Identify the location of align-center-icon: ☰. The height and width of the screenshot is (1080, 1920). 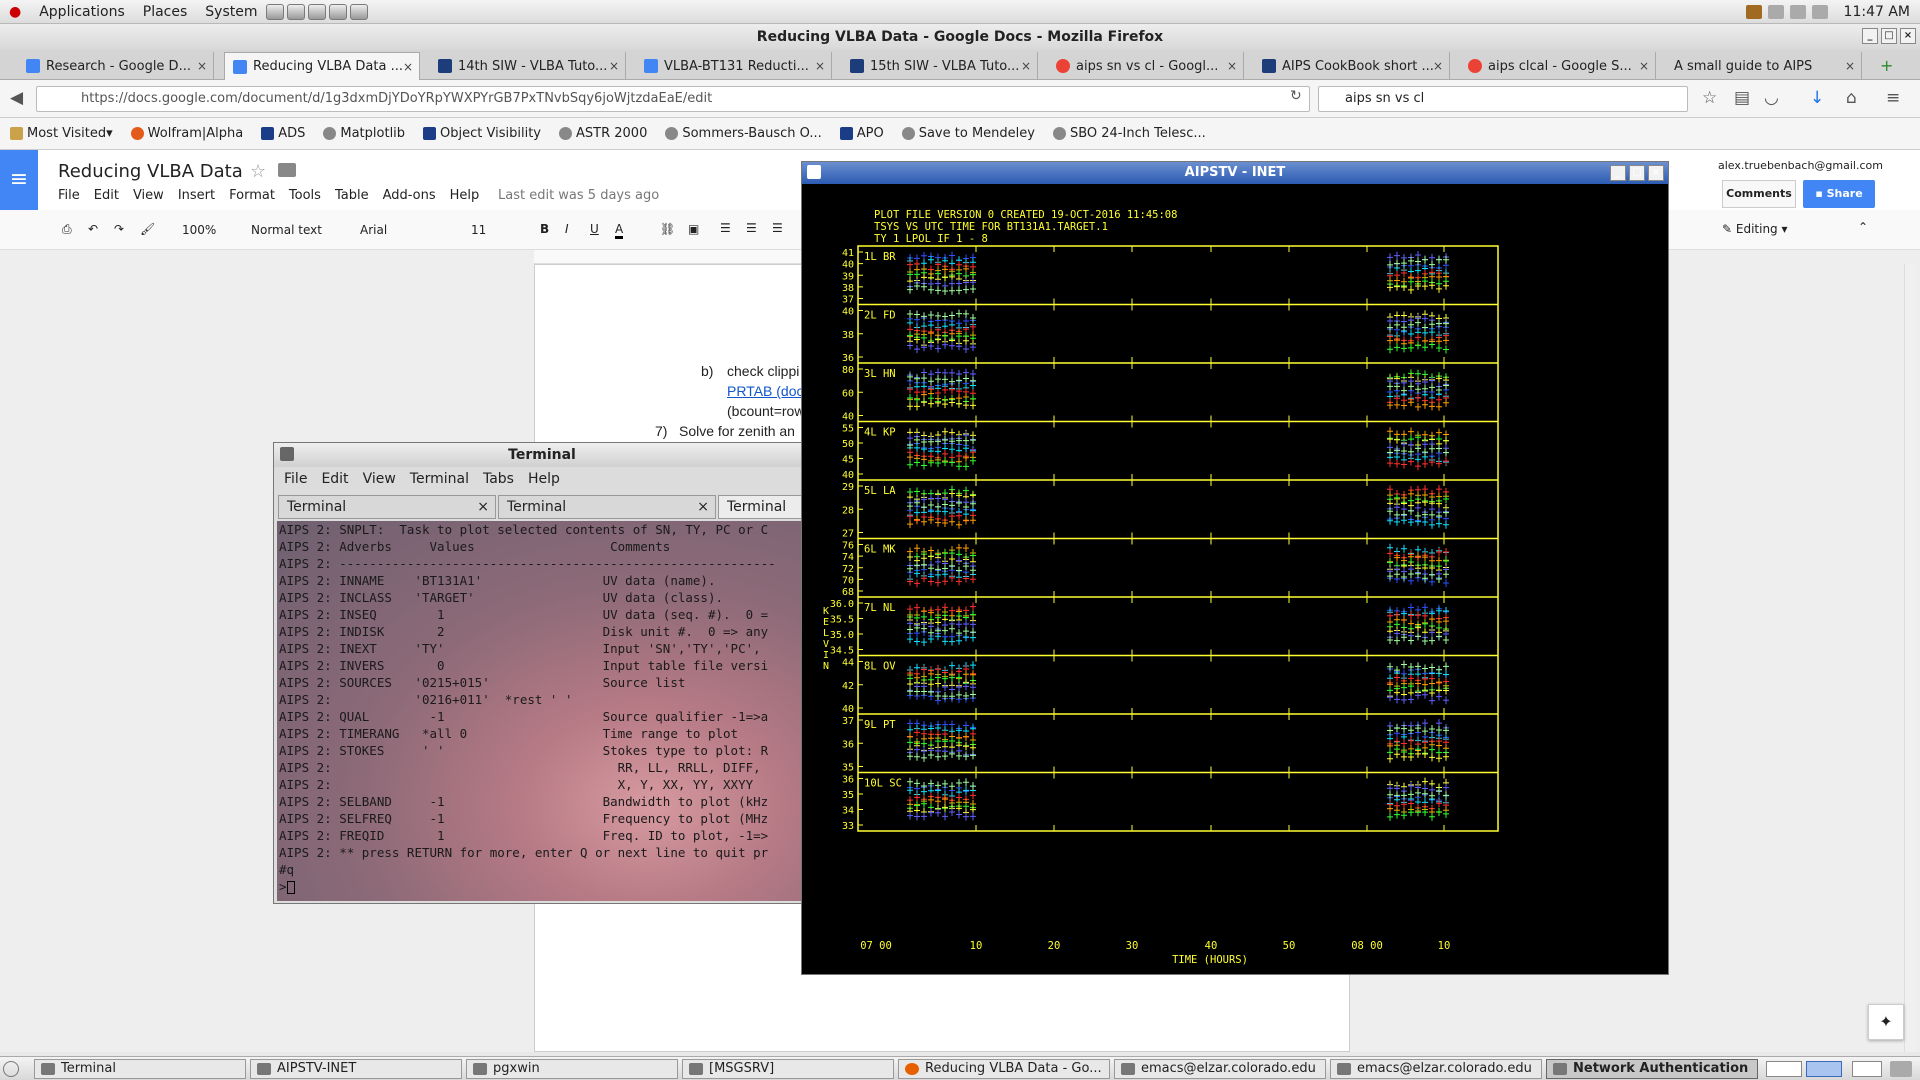
(751, 228).